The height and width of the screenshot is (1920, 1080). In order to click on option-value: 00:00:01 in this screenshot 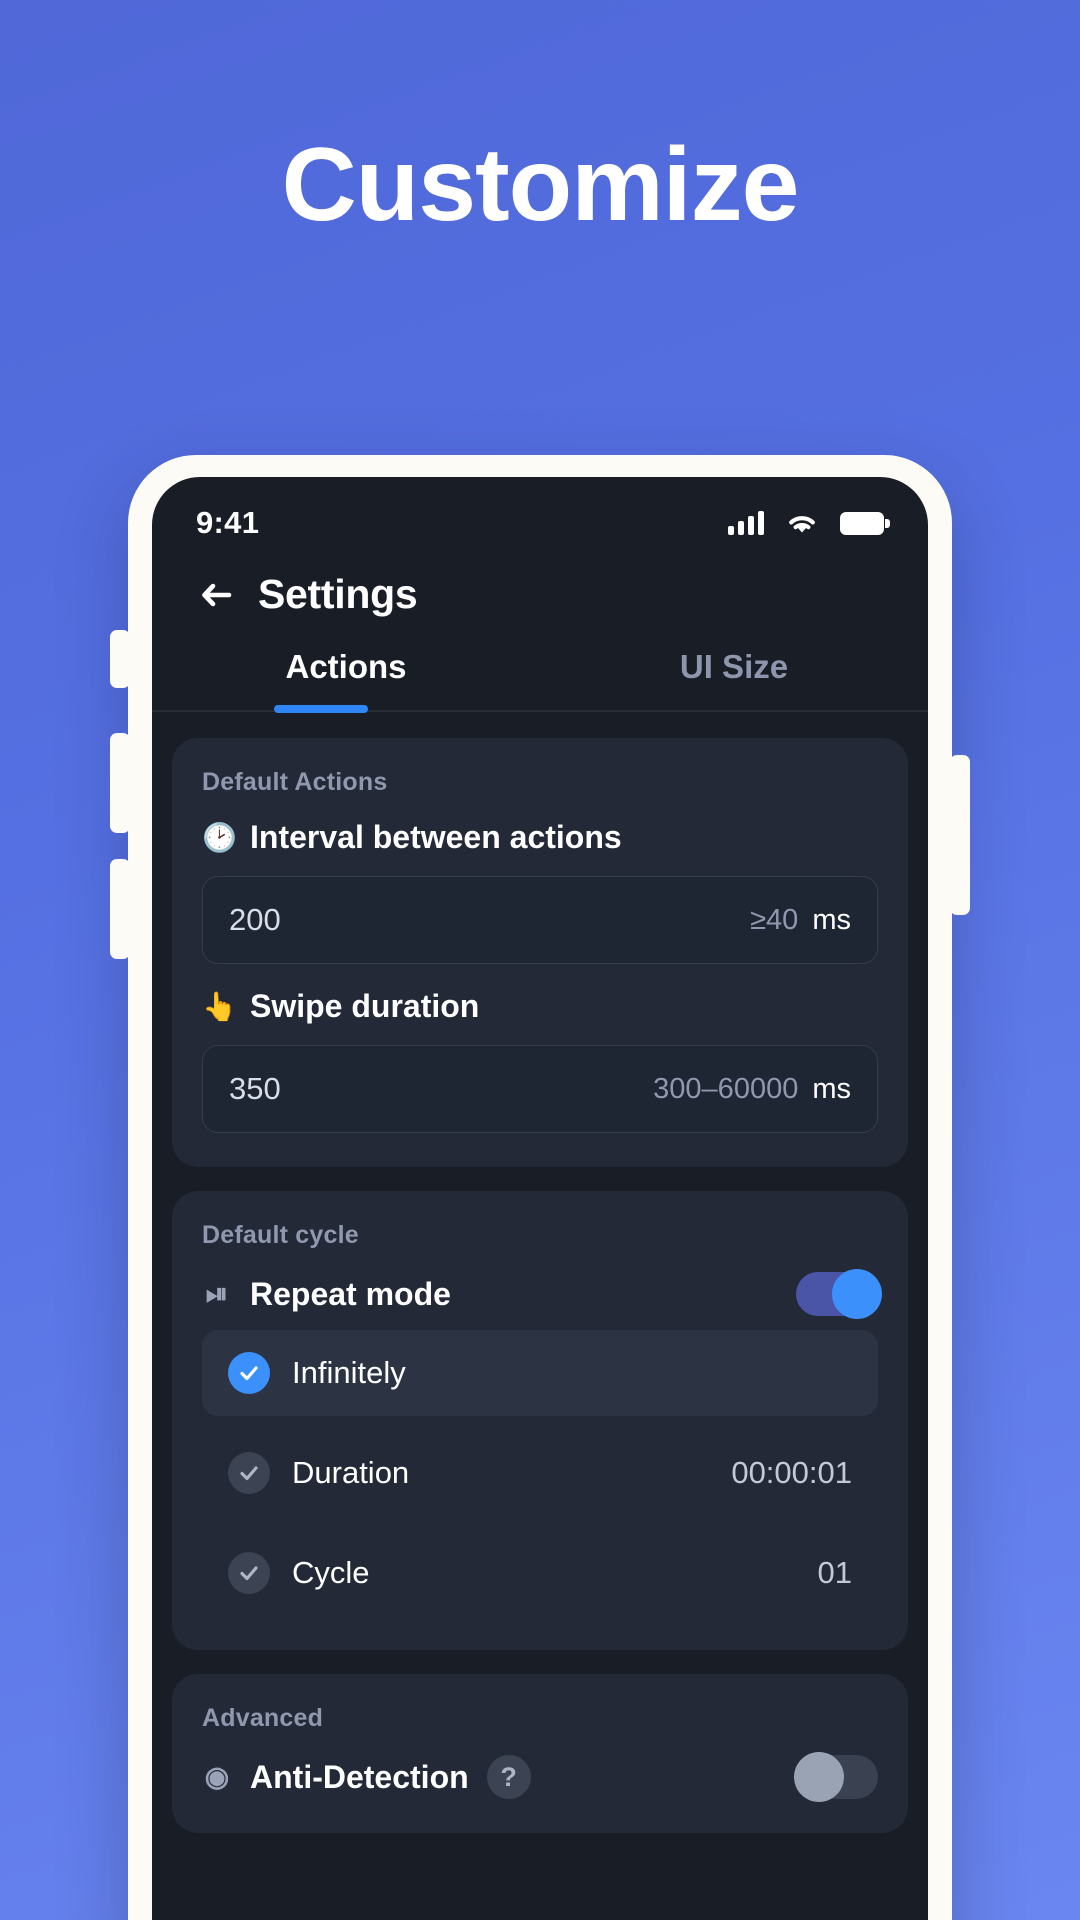, I will do `click(791, 1472)`.